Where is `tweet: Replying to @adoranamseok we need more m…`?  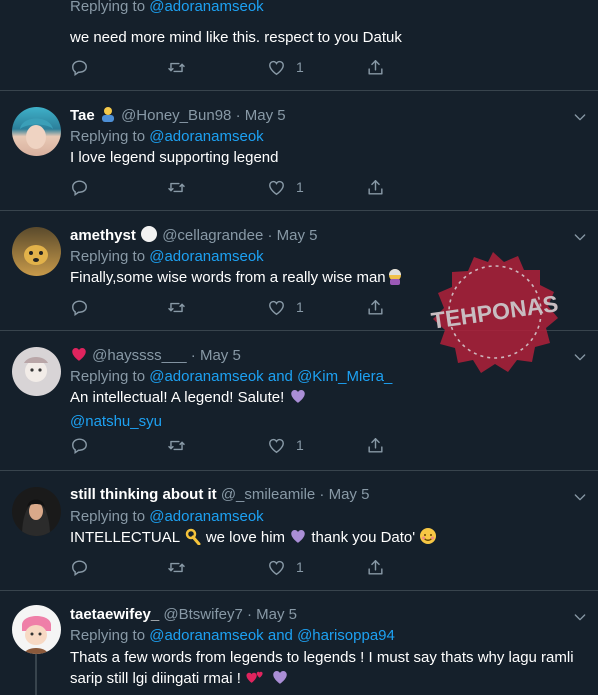 tweet: Replying to @adoranamseok we need more m… is located at coordinates (299, 45).